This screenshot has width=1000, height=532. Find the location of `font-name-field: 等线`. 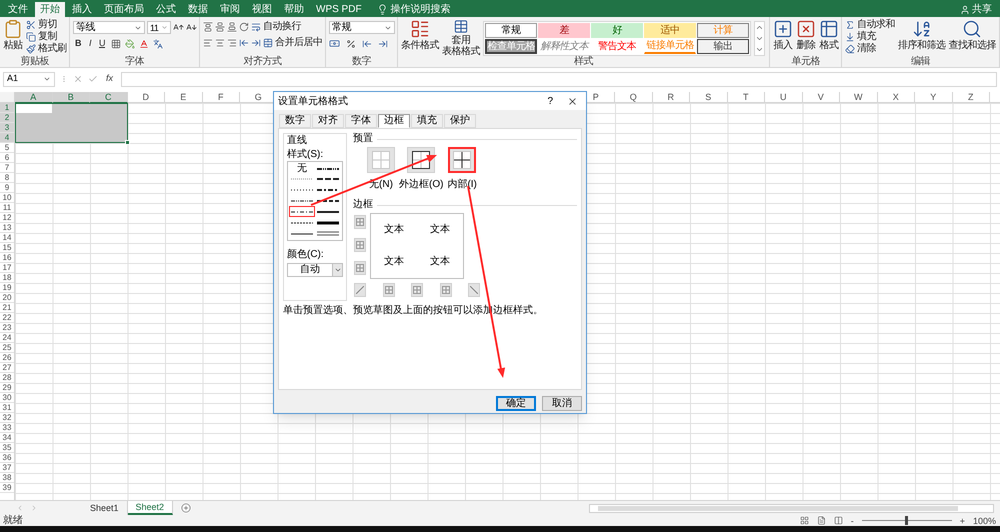

font-name-field: 等线 is located at coordinates (109, 27).